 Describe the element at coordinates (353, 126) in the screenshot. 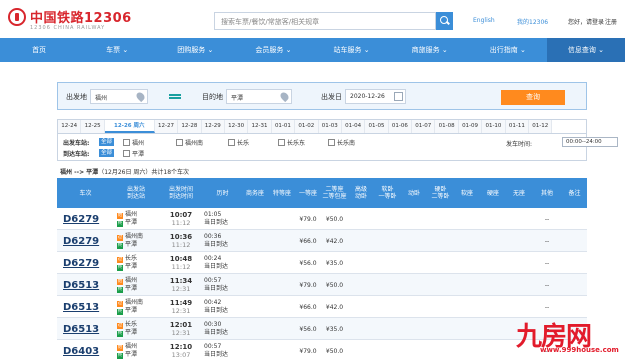

I see `date-tab: 01-04` at that location.